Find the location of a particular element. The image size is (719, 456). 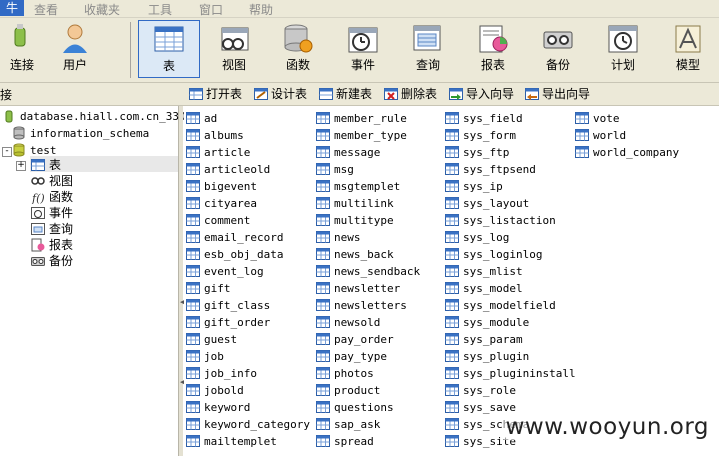

table-item: pay_order is located at coordinates (368, 339).